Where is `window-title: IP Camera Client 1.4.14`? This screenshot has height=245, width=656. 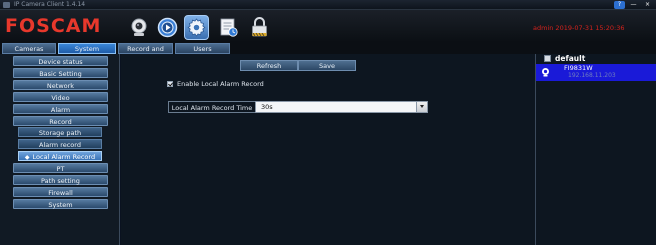 window-title: IP Camera Client 1.4.14 is located at coordinates (50, 4).